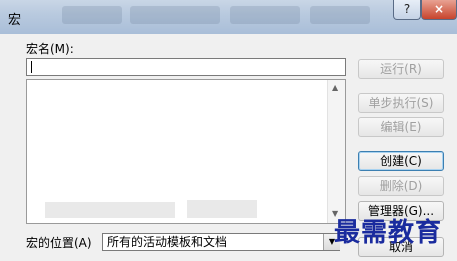 This screenshot has height=261, width=457. I want to click on run-button: 运行(R), so click(401, 69).